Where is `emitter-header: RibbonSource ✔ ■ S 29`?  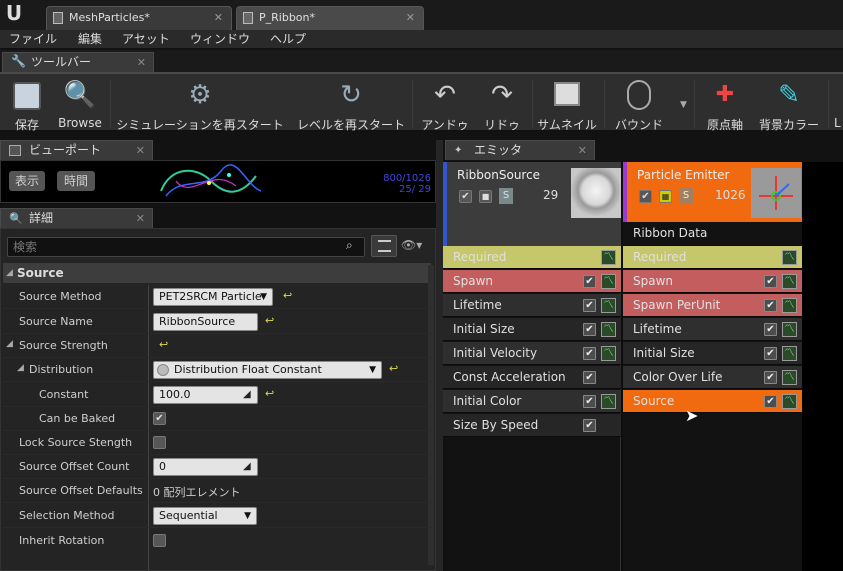
emitter-header: RibbonSource ✔ ■ S 29 is located at coordinates (532, 204).